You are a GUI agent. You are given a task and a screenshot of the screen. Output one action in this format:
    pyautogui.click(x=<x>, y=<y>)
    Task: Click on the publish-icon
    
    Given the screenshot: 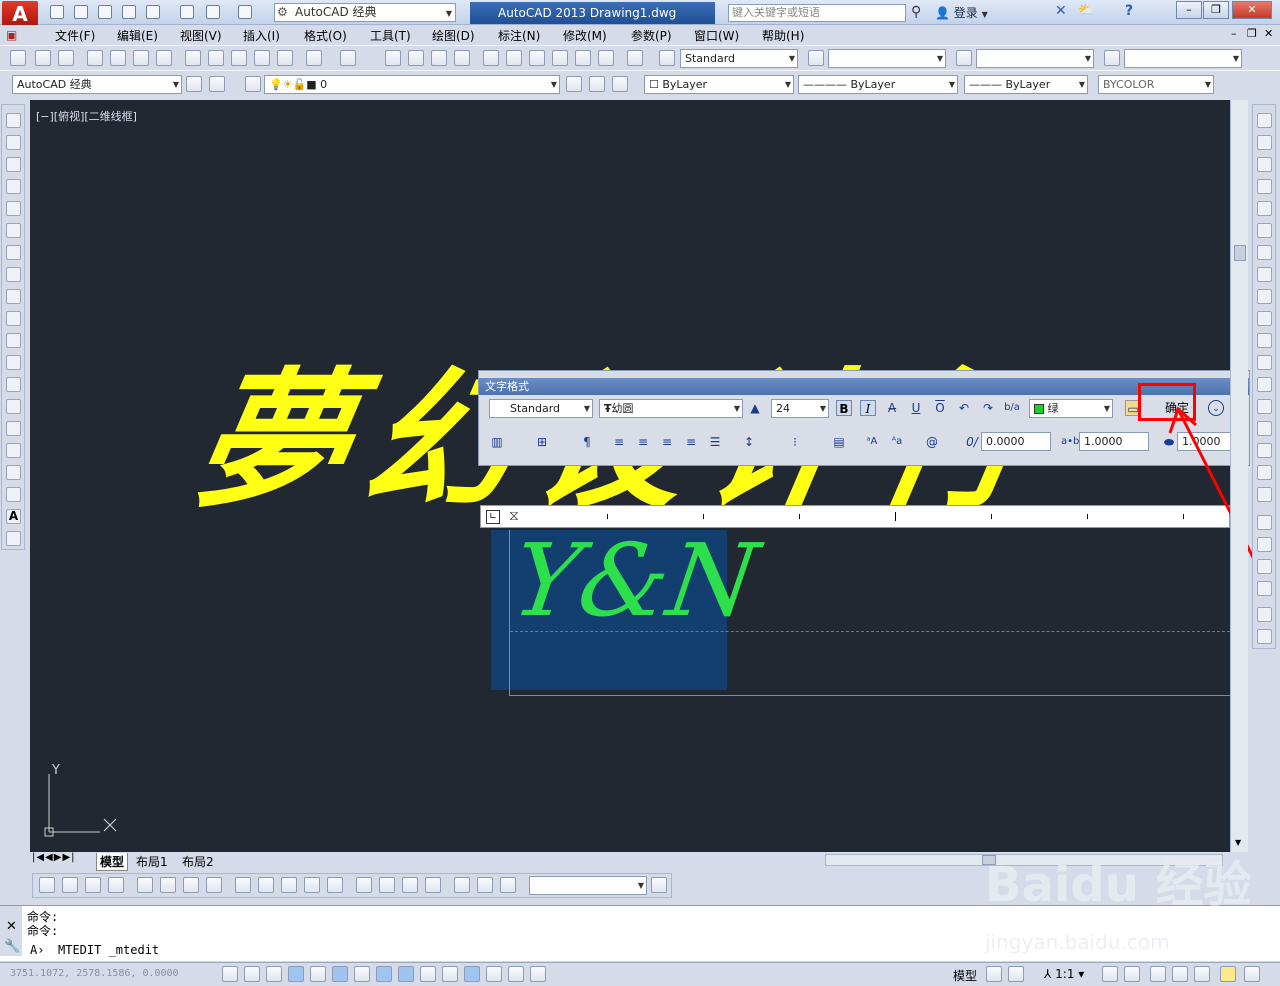 What is the action you would take?
    pyautogui.click(x=153, y=12)
    